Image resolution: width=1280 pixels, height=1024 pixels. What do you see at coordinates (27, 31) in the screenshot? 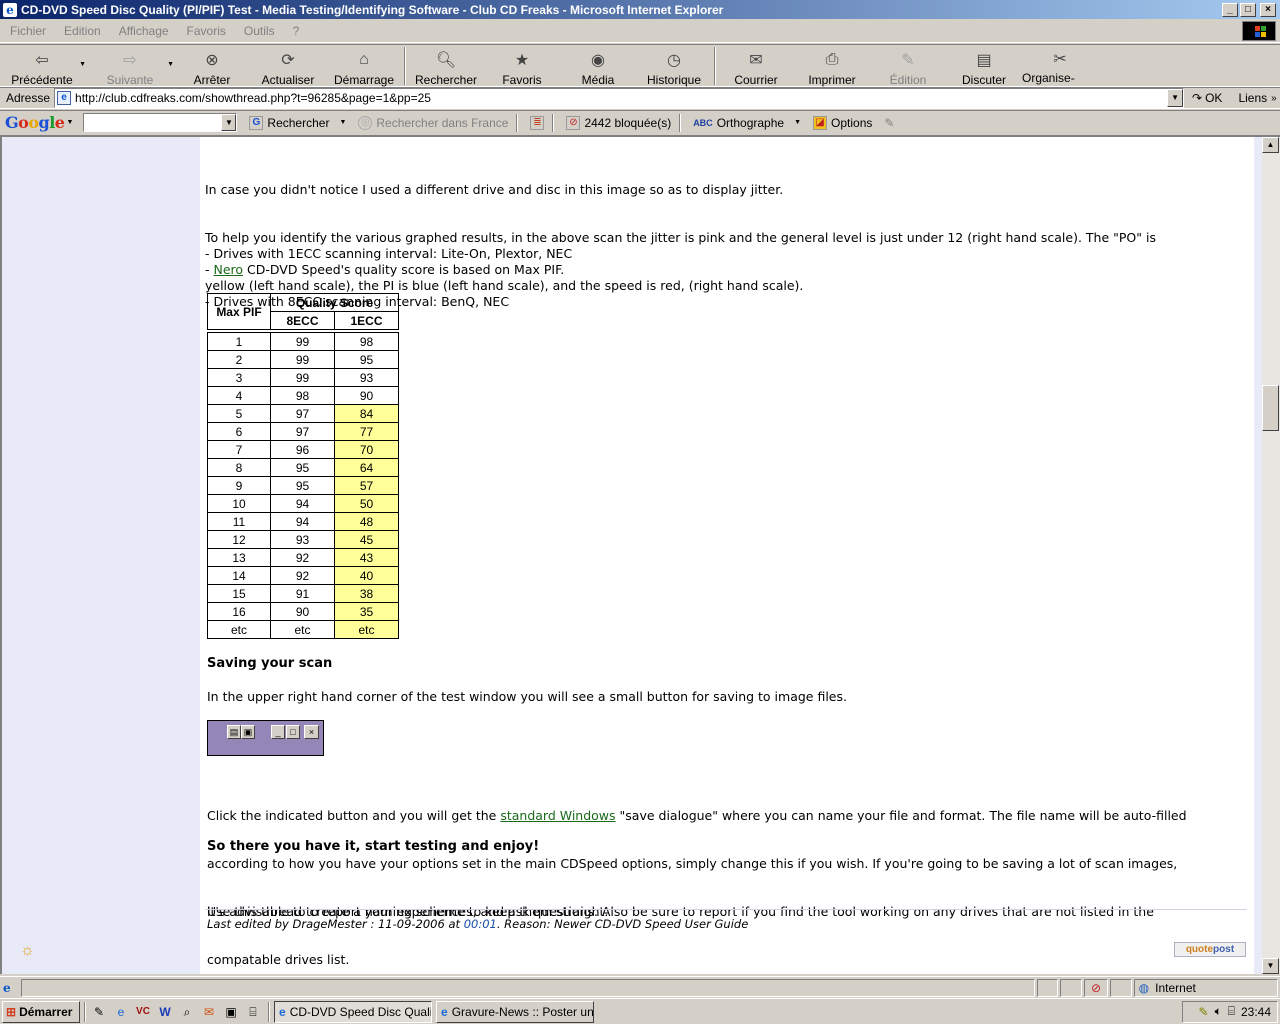
I see `menu-file: Fichier` at bounding box center [27, 31].